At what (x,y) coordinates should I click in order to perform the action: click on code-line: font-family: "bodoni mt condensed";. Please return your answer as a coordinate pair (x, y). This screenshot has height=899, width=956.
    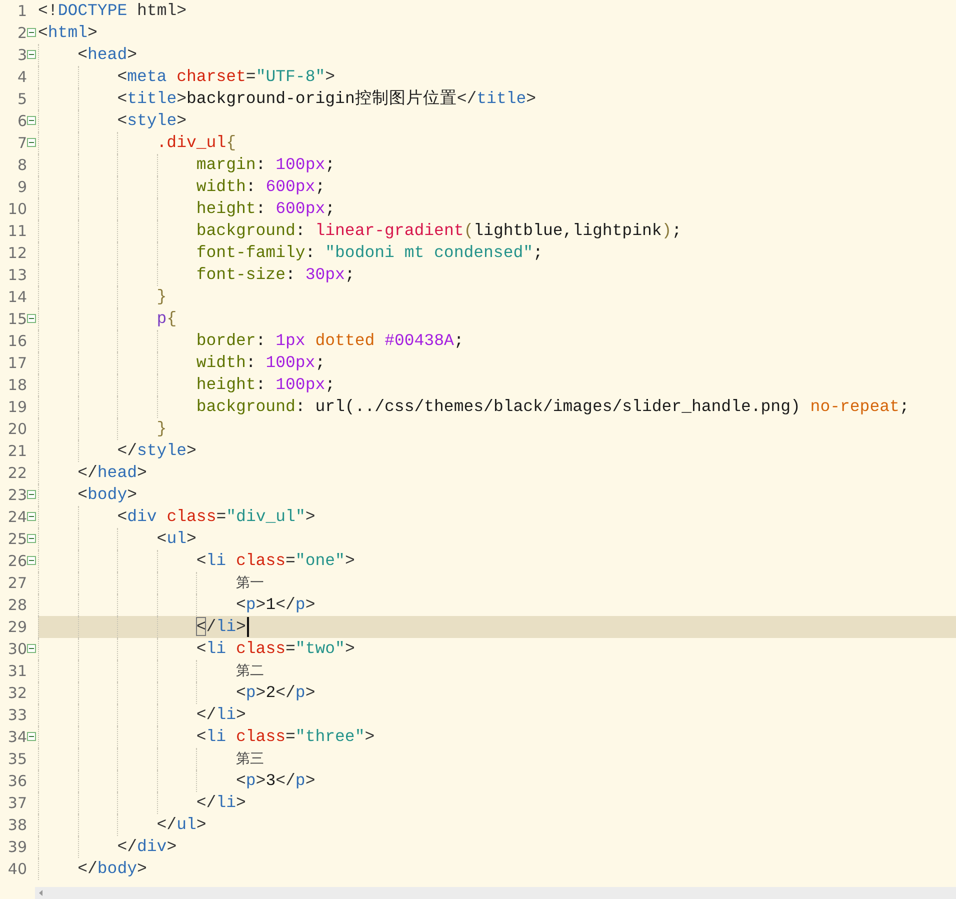
    Looking at the image, I should click on (290, 253).